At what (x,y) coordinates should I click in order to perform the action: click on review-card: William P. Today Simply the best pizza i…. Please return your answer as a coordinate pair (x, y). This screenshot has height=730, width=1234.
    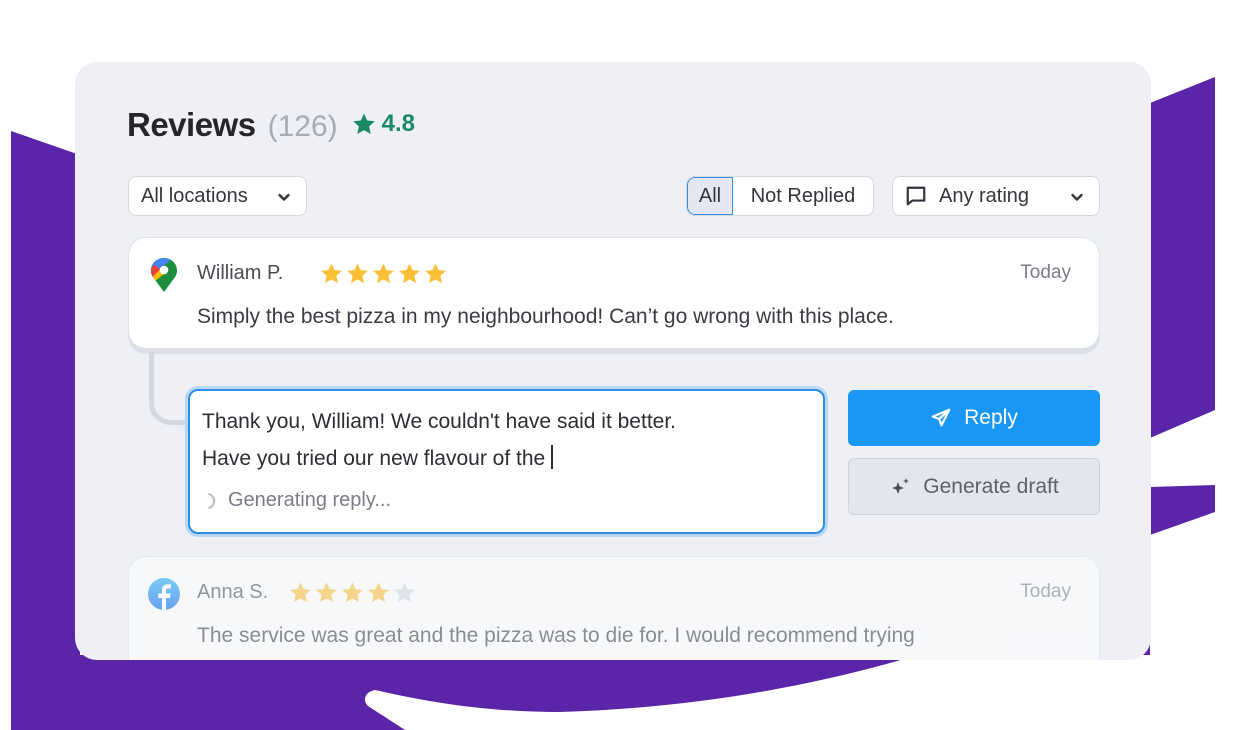
    Looking at the image, I should click on (614, 293).